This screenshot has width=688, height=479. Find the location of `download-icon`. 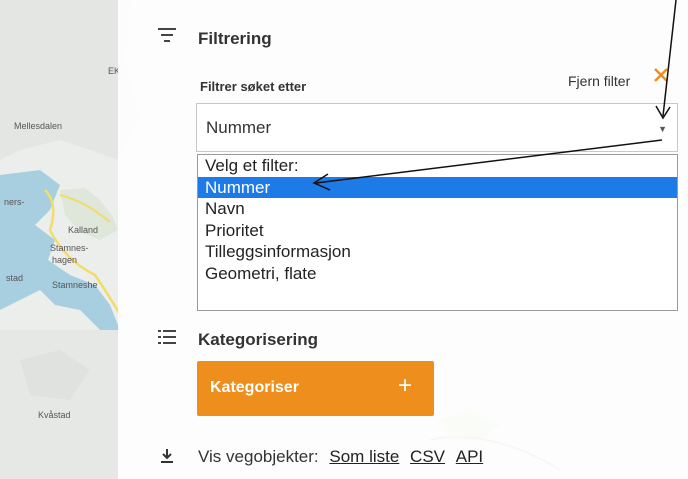

download-icon is located at coordinates (167, 456).